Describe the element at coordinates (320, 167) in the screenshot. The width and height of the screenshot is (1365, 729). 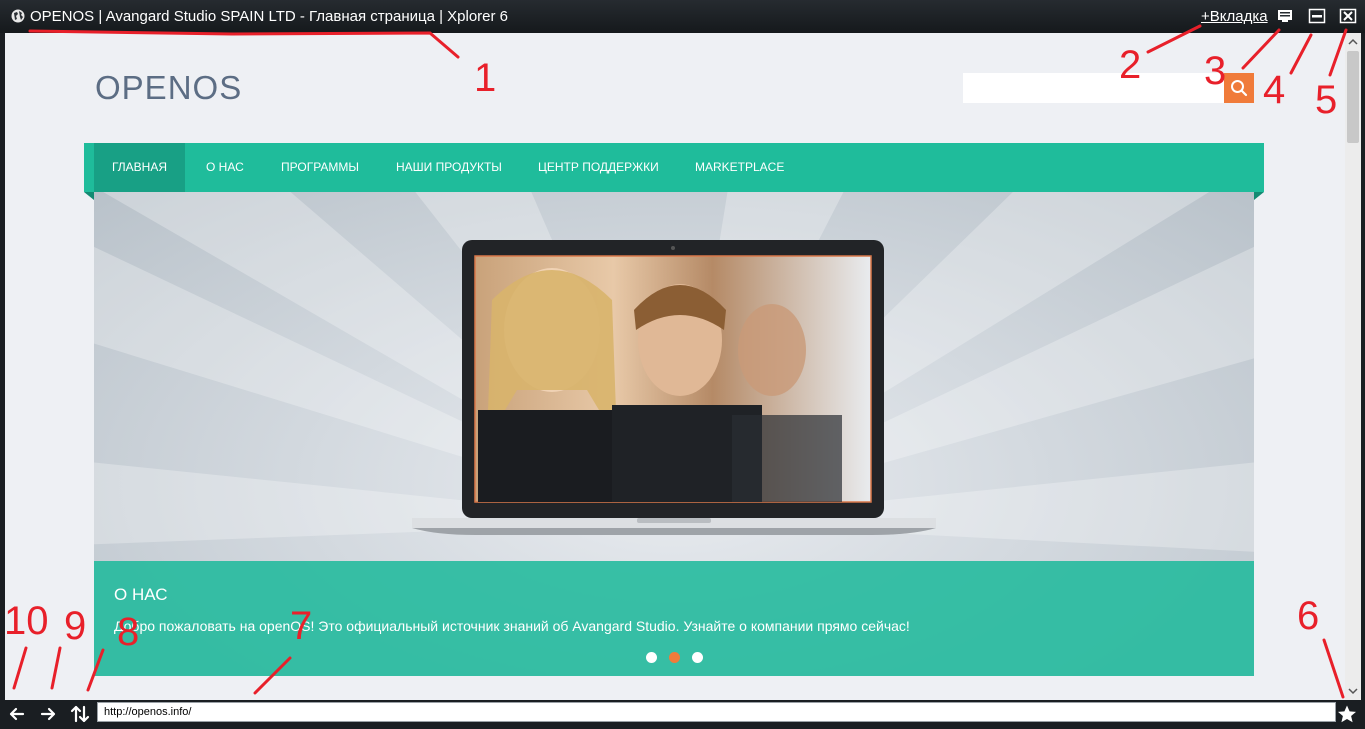
I see `nav-item-programs: ПРОГРАММЫ` at that location.